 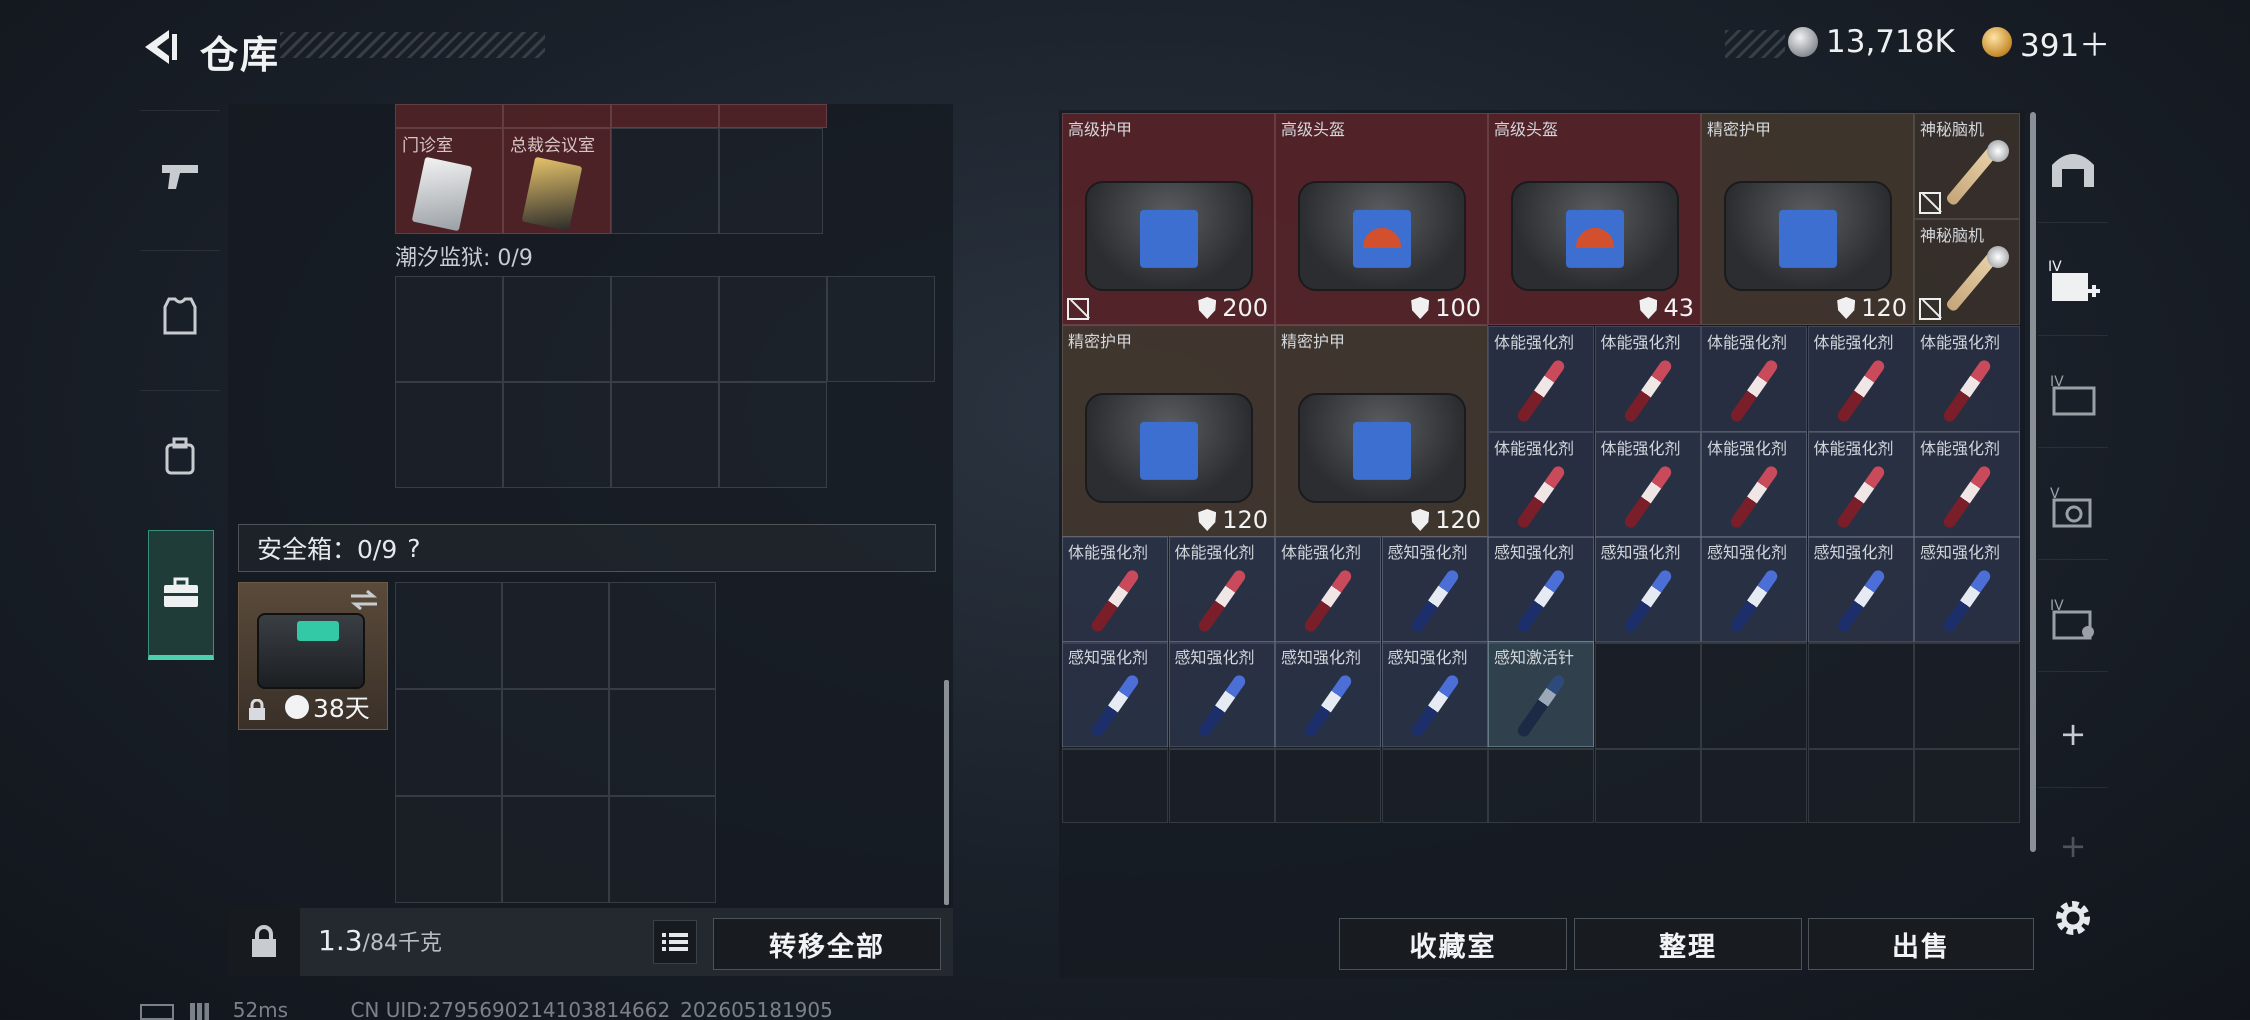 I want to click on helmet-item: 高级头盔 43, so click(x=1594, y=219).